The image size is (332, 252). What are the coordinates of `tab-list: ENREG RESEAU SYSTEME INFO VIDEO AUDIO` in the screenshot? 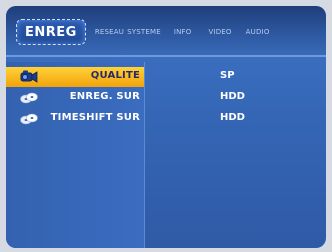 It's located at (143, 32).